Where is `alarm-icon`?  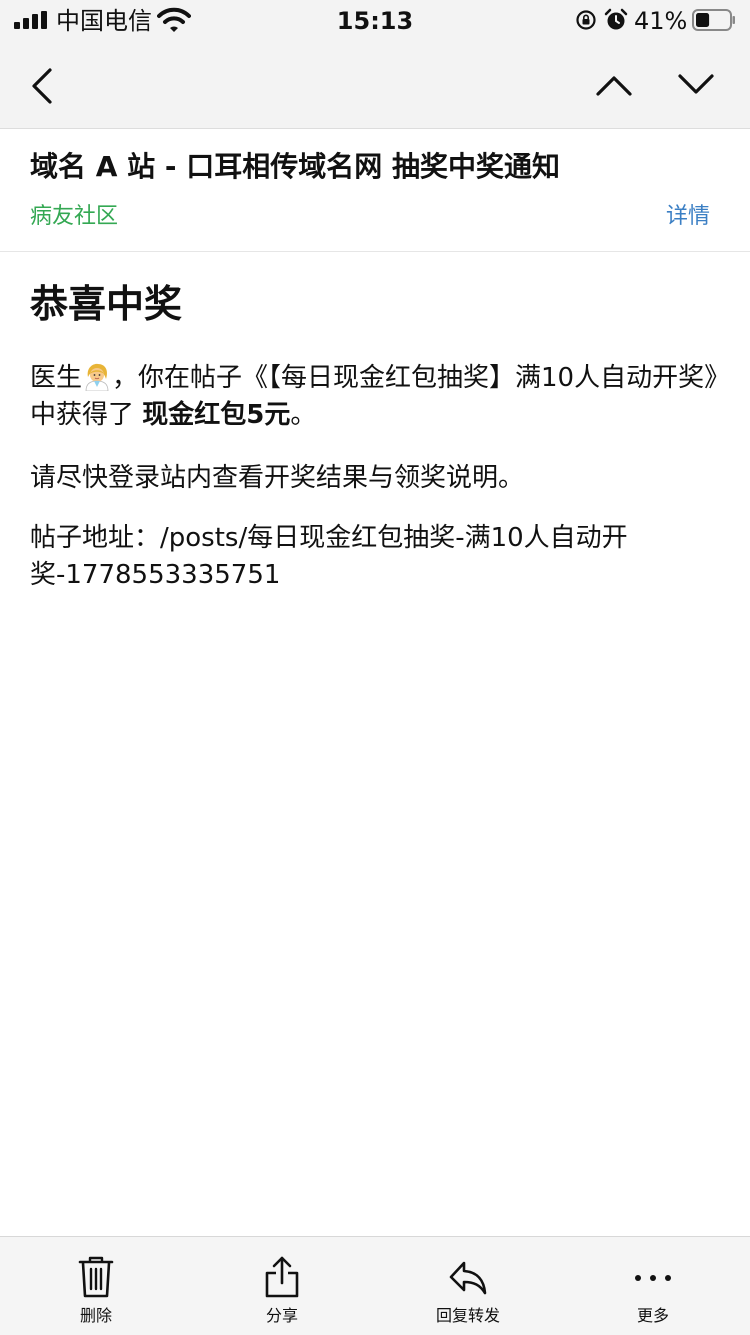
alarm-icon is located at coordinates (616, 19).